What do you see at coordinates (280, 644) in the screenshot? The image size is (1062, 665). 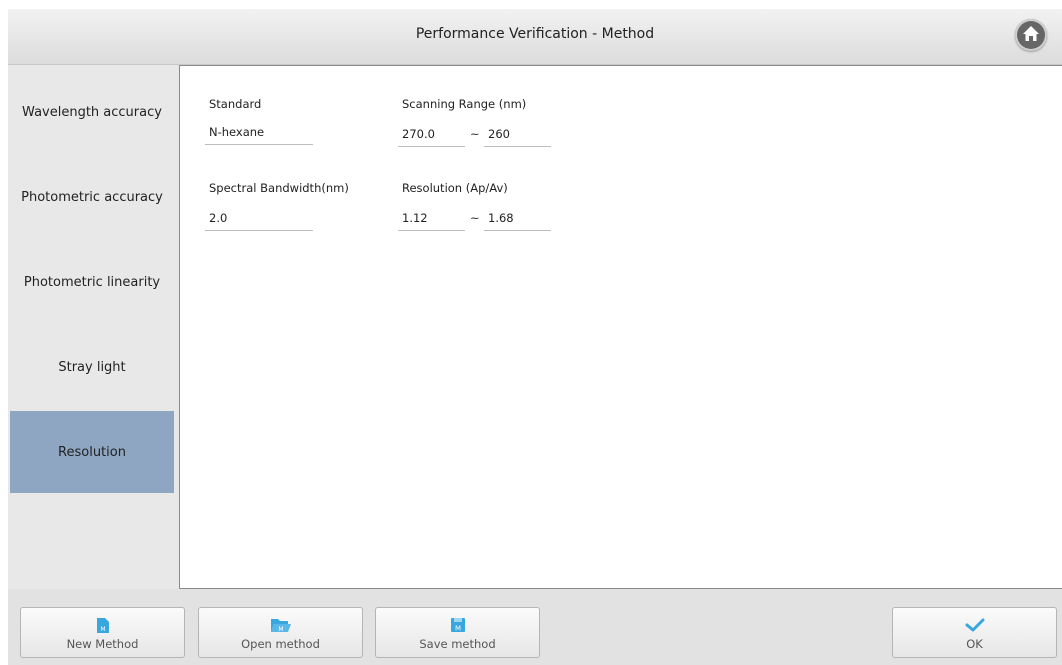 I see `open-method-label: Open method` at bounding box center [280, 644].